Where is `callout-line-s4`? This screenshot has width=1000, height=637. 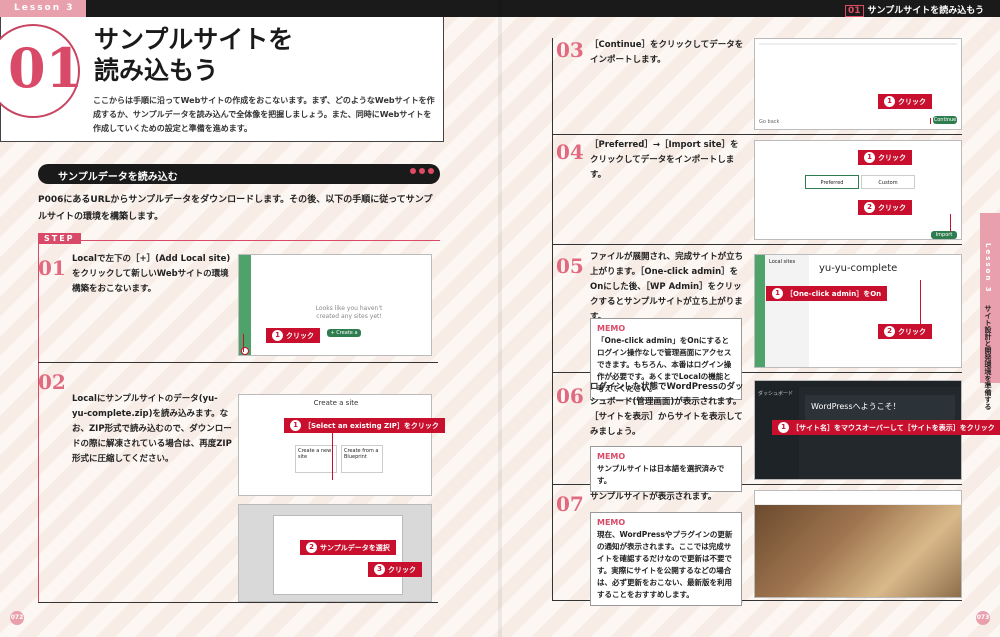
callout-line-s4 is located at coordinates (950, 223).